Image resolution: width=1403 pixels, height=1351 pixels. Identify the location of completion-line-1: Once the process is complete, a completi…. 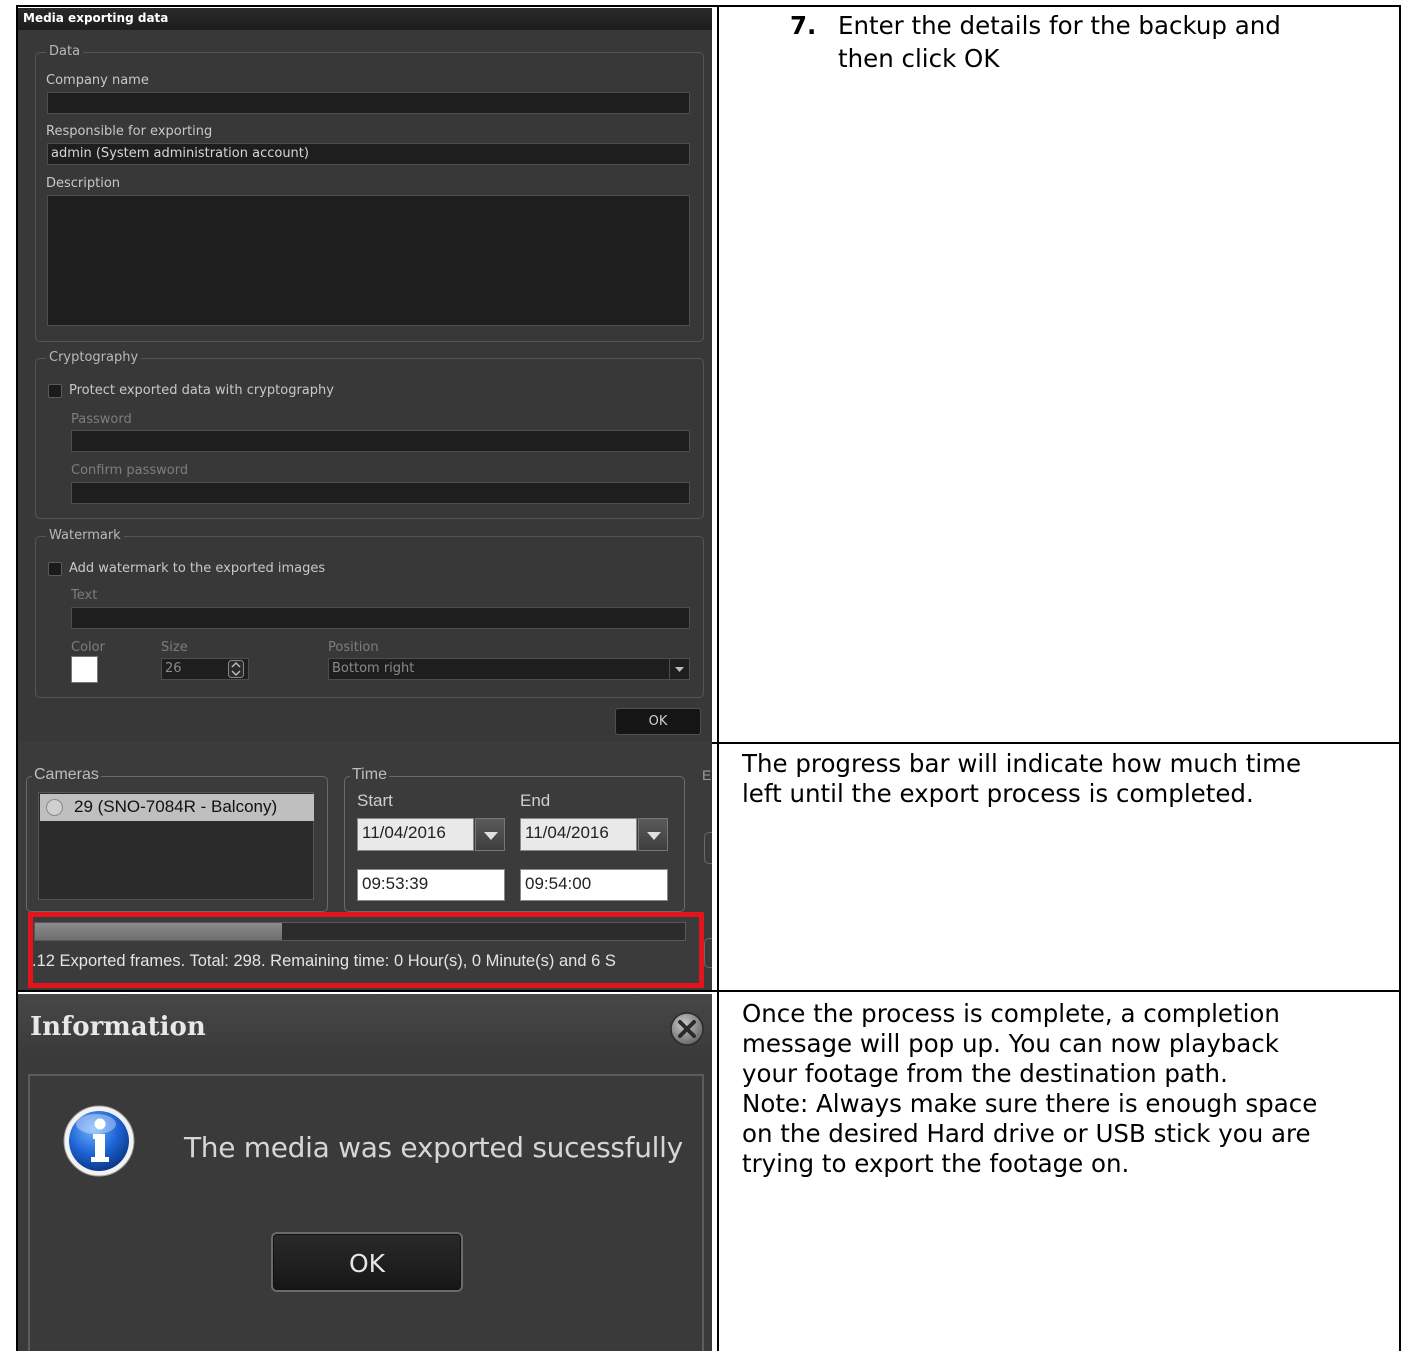
(1011, 1013).